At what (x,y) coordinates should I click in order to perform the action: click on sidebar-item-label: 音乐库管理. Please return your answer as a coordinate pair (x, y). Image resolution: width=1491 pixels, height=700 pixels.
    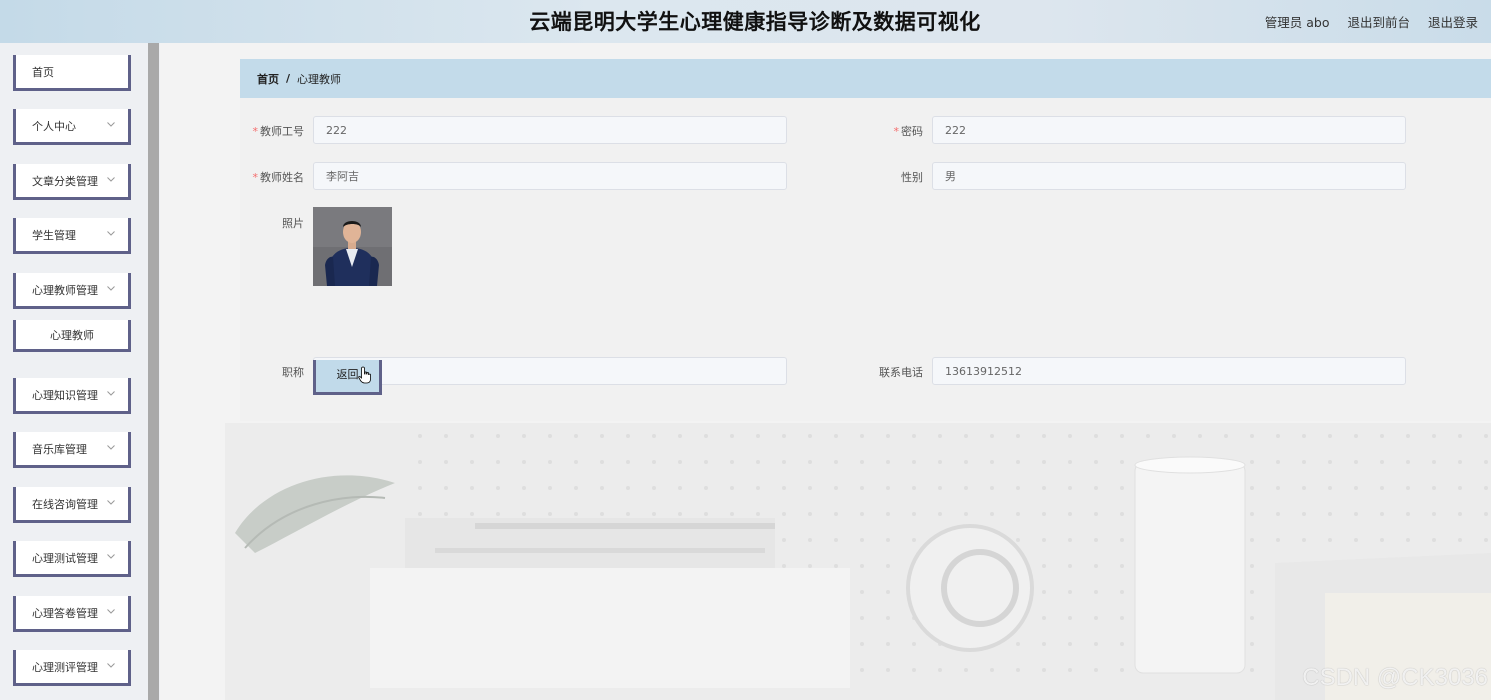
    Looking at the image, I should click on (59, 449).